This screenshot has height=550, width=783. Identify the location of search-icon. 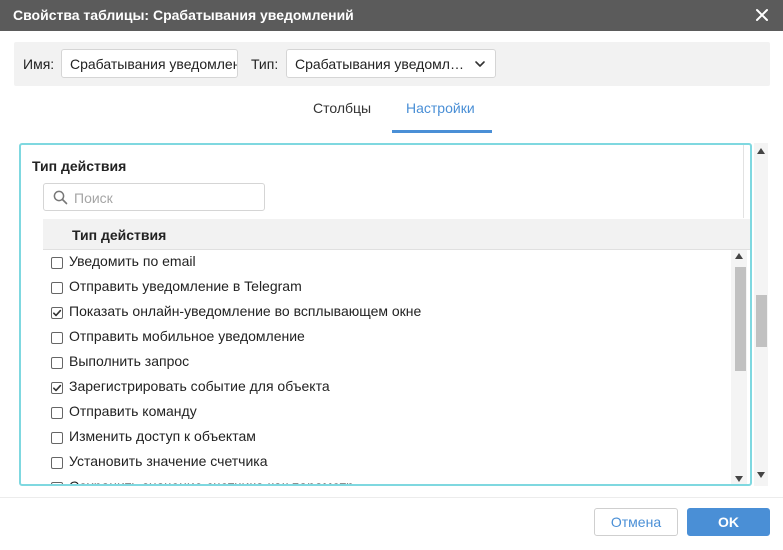
(60, 197).